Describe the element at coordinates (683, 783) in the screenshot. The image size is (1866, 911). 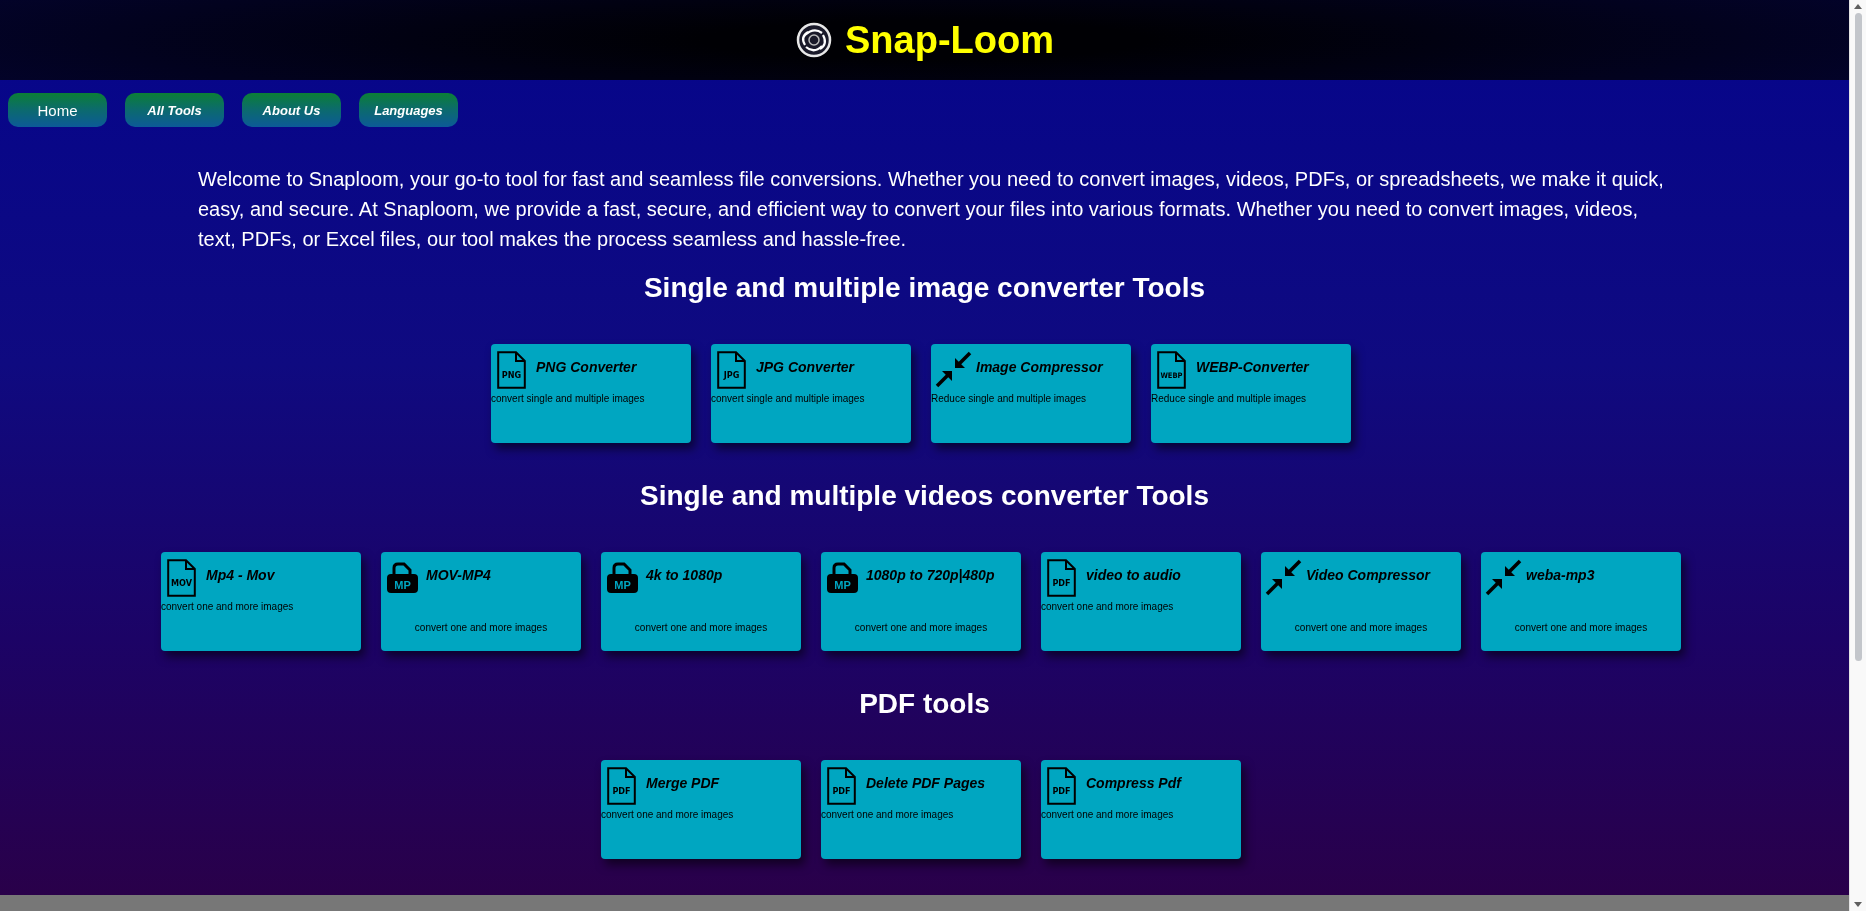
I see `tool-card-title: Merge PDF` at that location.